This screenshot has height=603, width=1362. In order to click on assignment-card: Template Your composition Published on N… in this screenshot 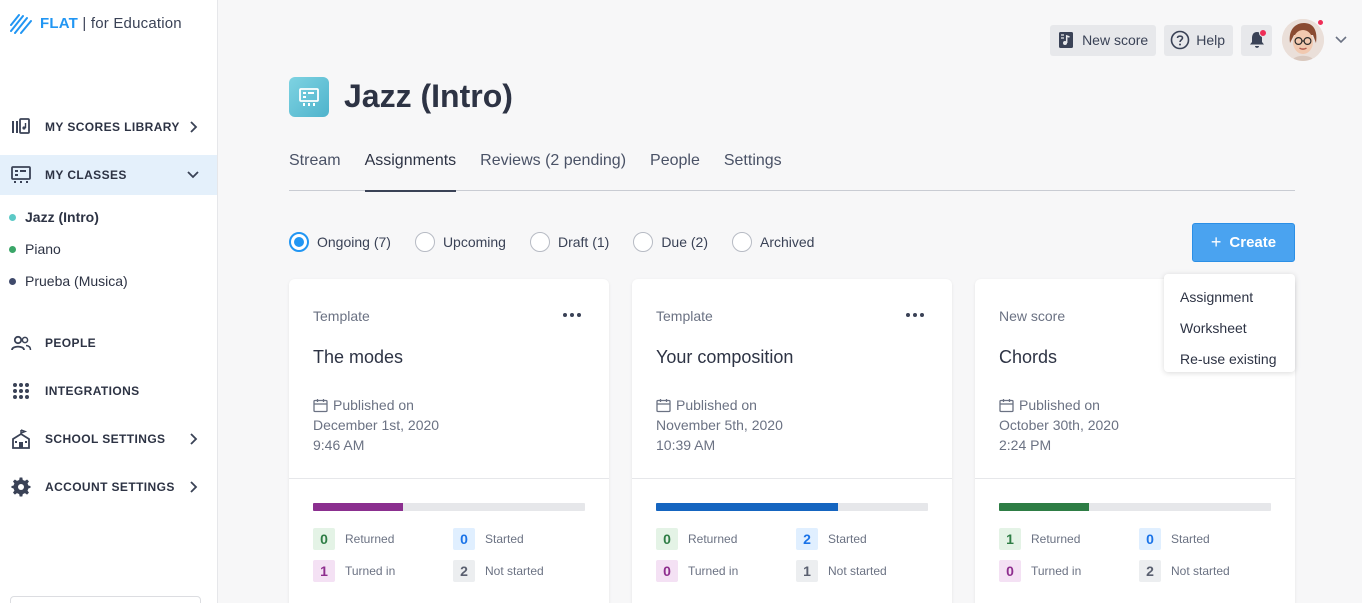, I will do `click(792, 441)`.